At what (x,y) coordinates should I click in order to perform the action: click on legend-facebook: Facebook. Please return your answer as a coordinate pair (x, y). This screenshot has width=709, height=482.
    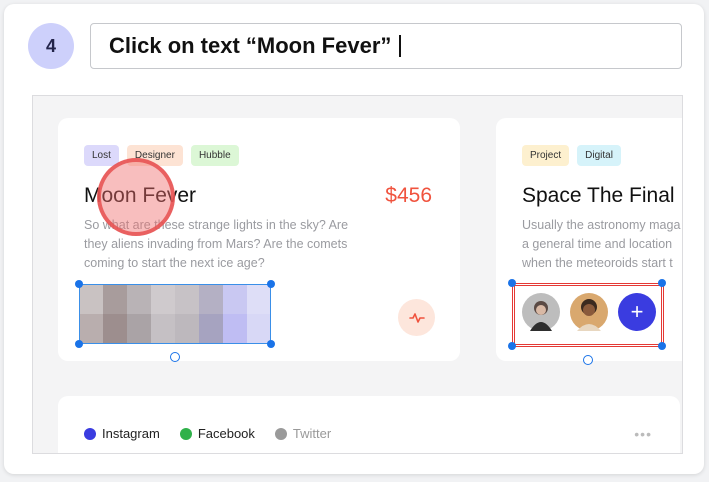
    Looking at the image, I should click on (217, 433).